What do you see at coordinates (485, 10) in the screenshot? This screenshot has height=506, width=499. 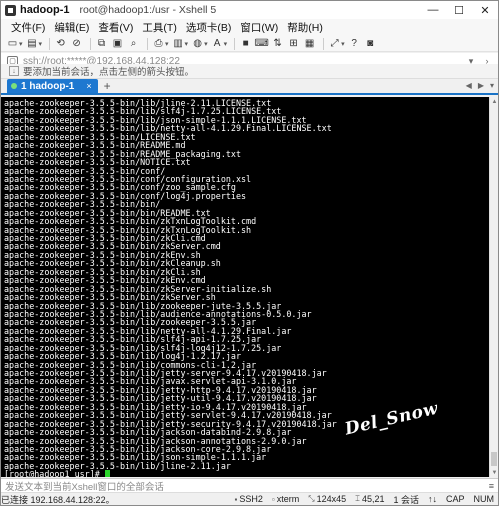 I see `close-button: ✕` at bounding box center [485, 10].